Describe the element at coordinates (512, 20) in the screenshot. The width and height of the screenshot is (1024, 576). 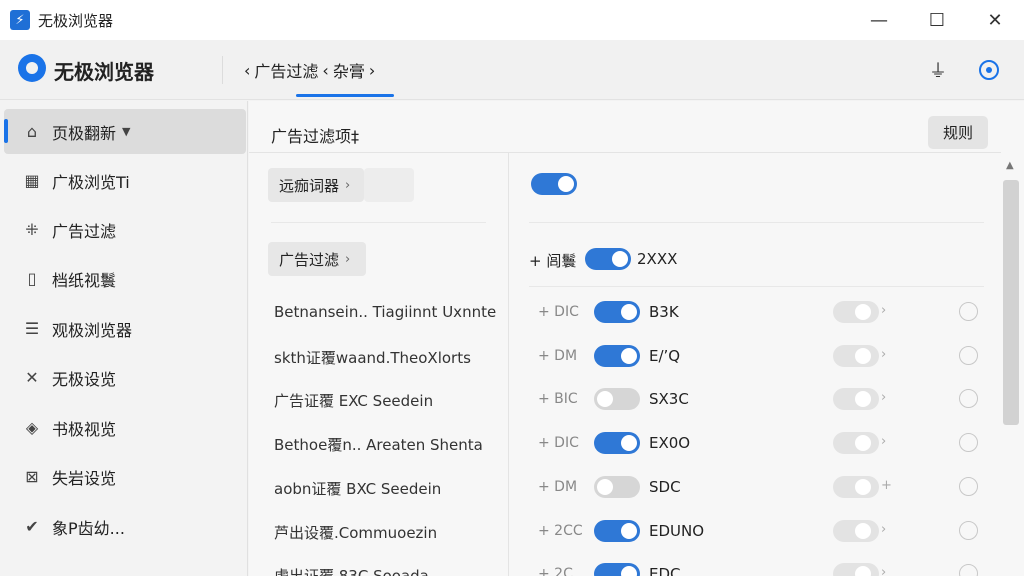
I see `title-bar: ⚡ 无极浏览器 — ☐ ✕` at that location.